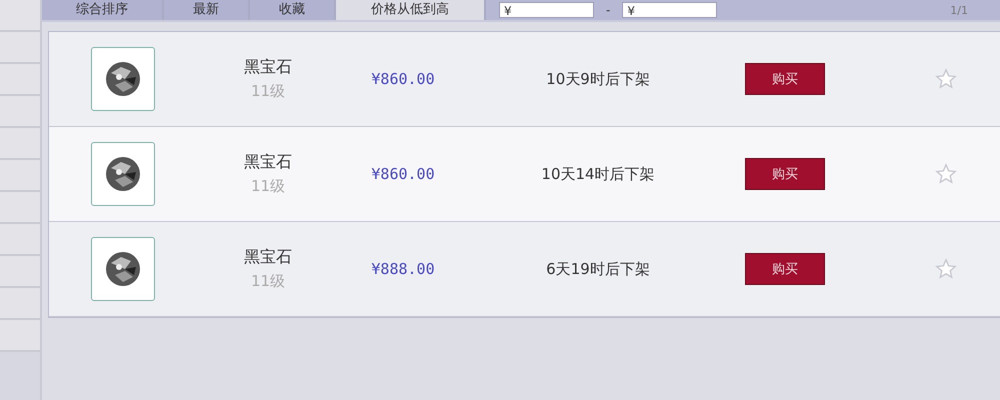 This screenshot has width=1000, height=400. Describe the element at coordinates (411, 10) in the screenshot. I see `sort-tab: 价格从低到高` at that location.